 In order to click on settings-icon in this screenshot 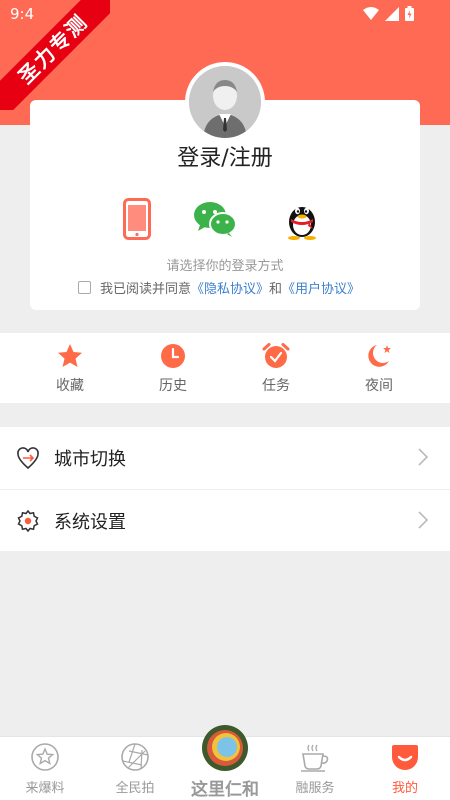, I will do `click(28, 520)`.